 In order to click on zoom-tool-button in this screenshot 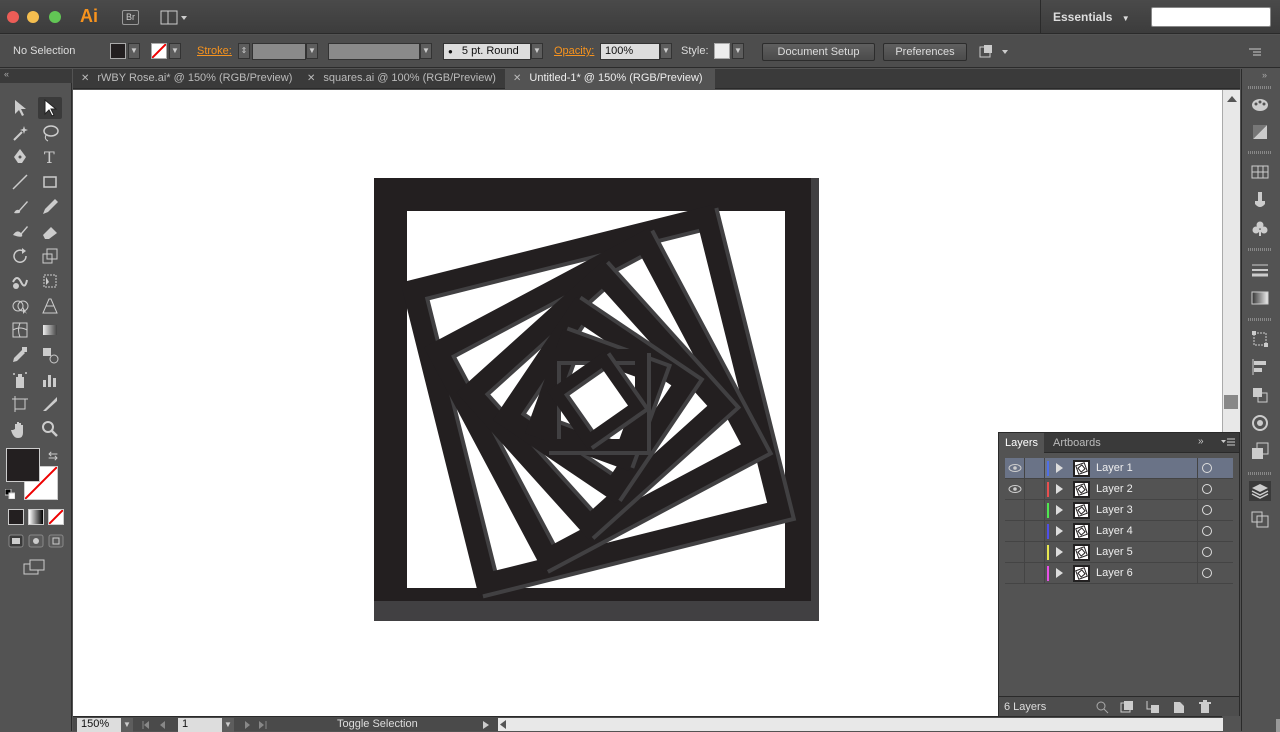, I will do `click(50, 429)`.